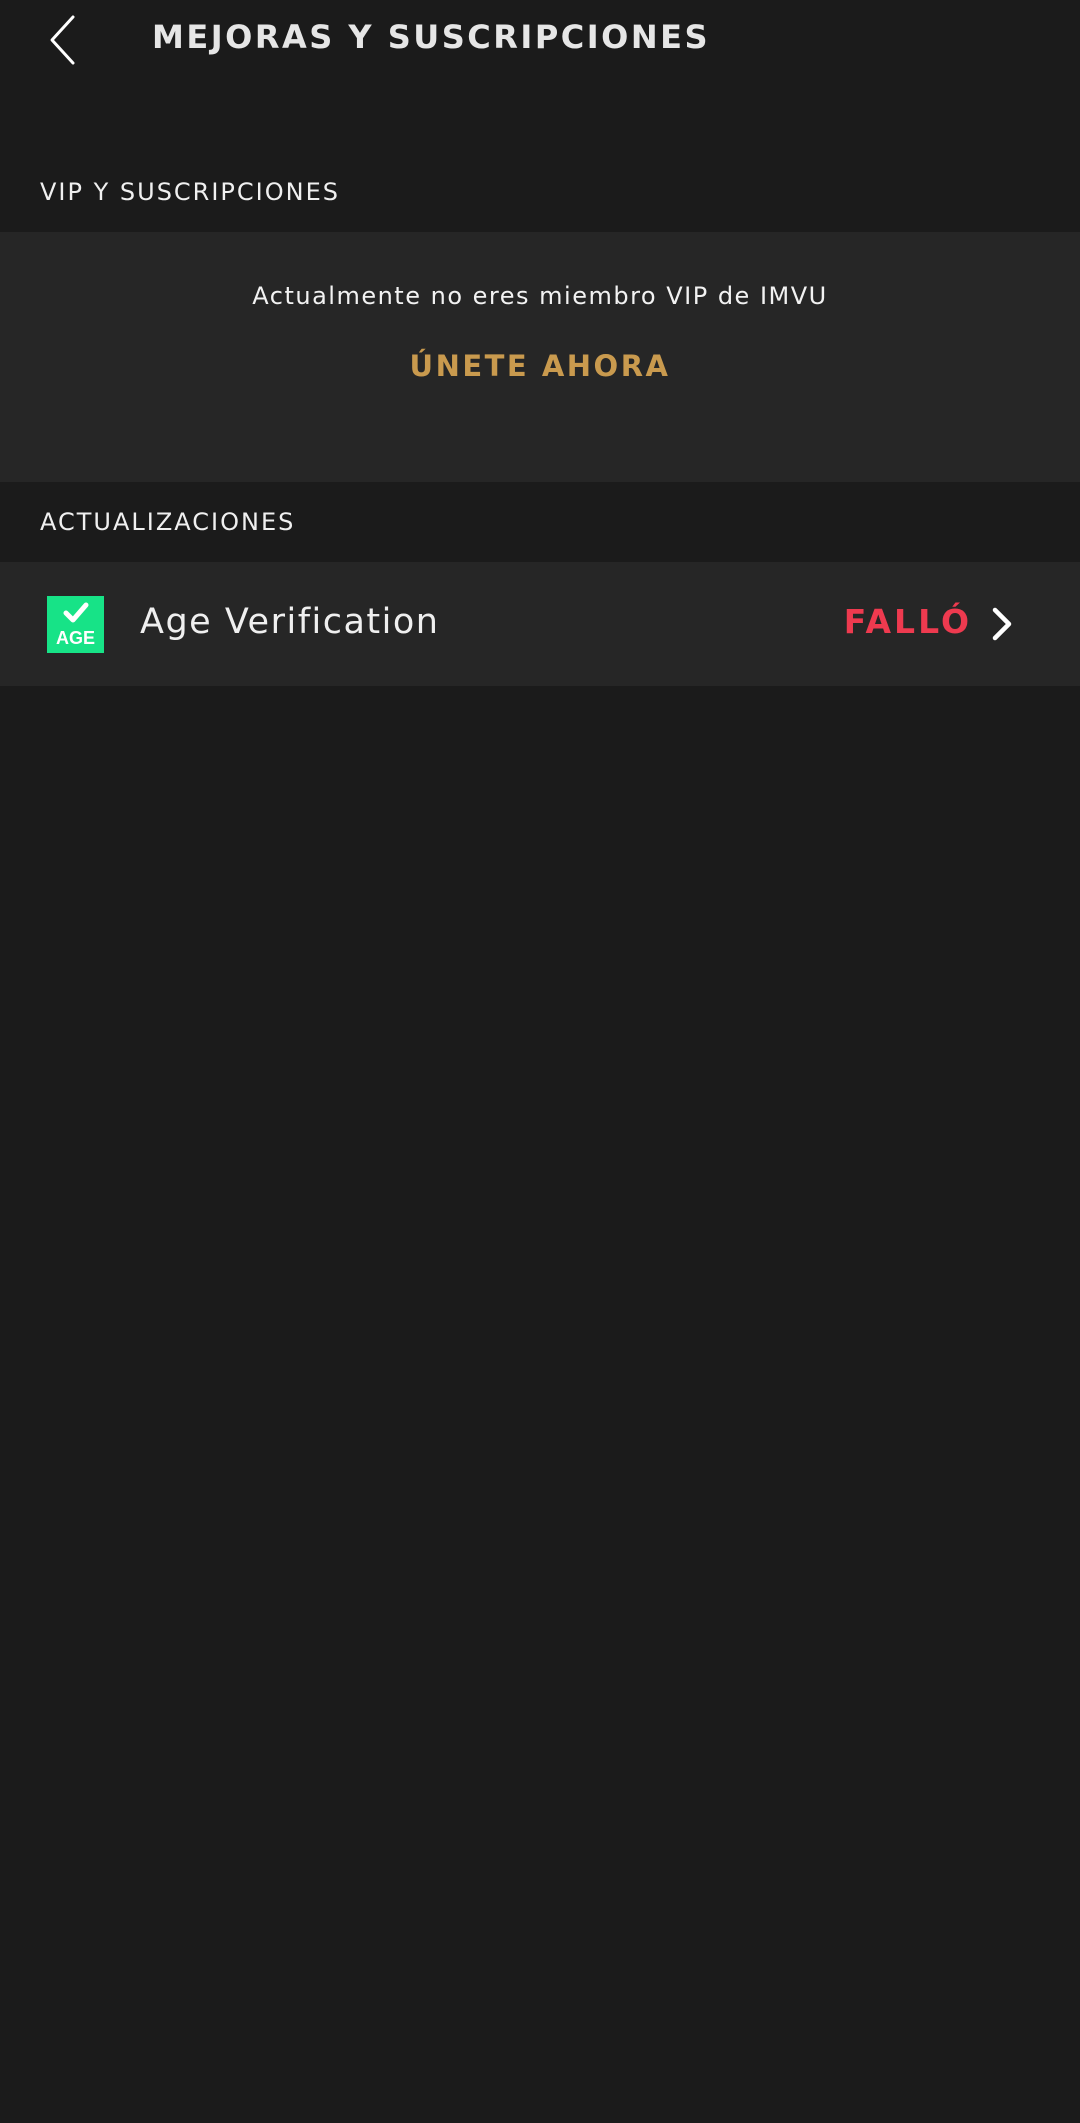 This screenshot has height=2123, width=1080. I want to click on header: MEJORAS Y SUSCRIPCIONES, so click(540, 40).